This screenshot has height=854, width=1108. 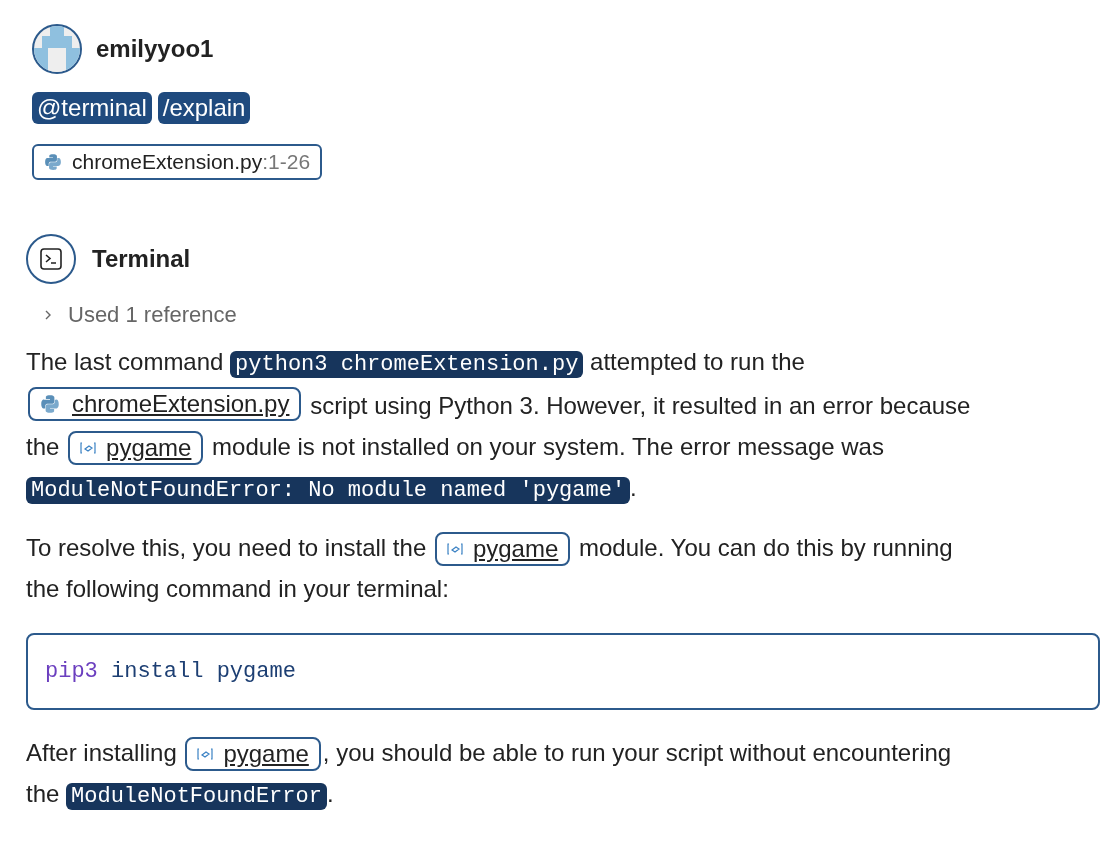 I want to click on avatar, so click(x=57, y=49).